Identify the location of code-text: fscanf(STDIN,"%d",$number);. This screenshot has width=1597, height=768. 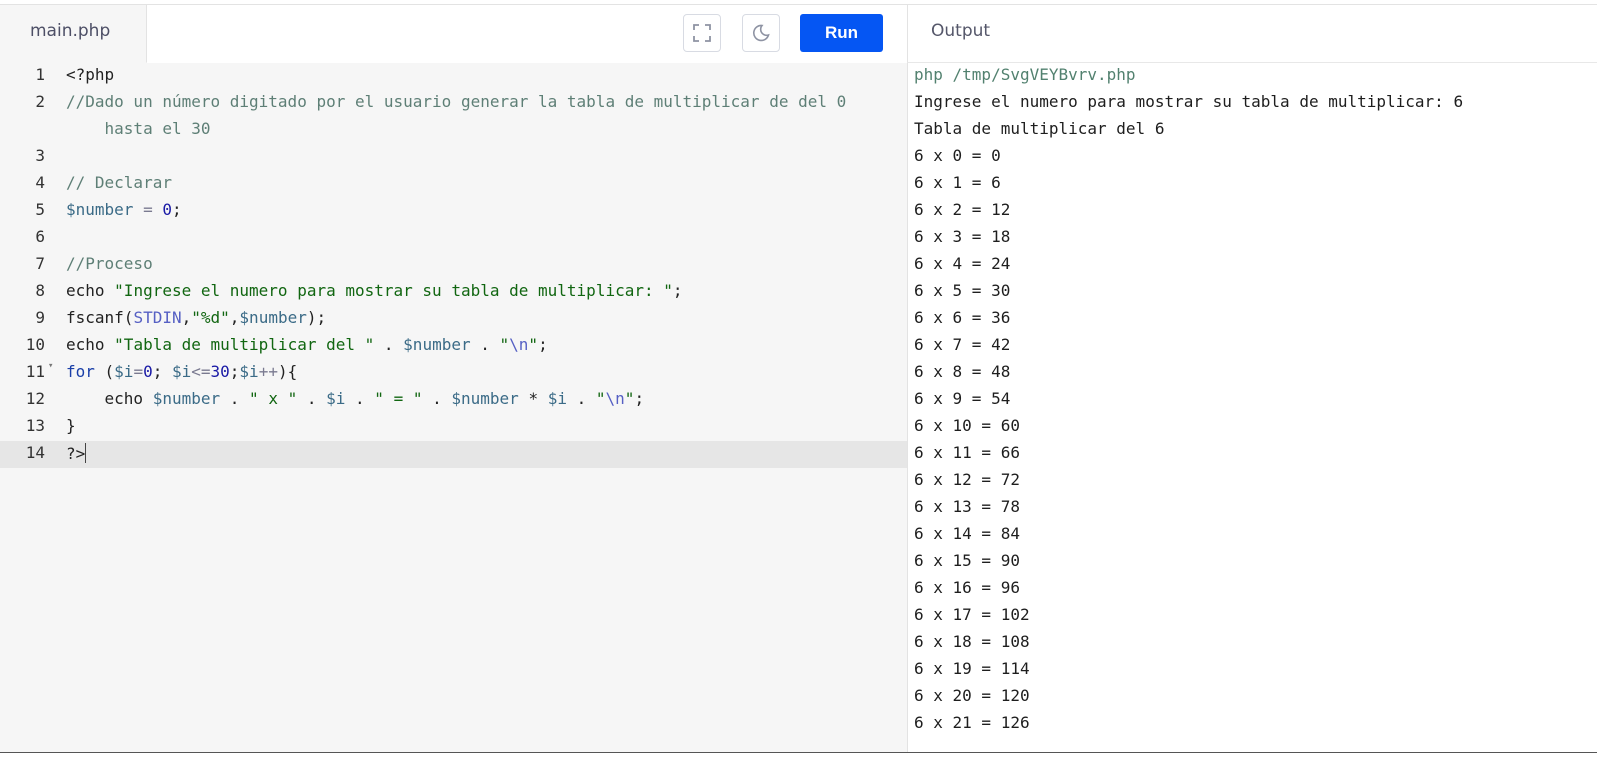
(196, 317).